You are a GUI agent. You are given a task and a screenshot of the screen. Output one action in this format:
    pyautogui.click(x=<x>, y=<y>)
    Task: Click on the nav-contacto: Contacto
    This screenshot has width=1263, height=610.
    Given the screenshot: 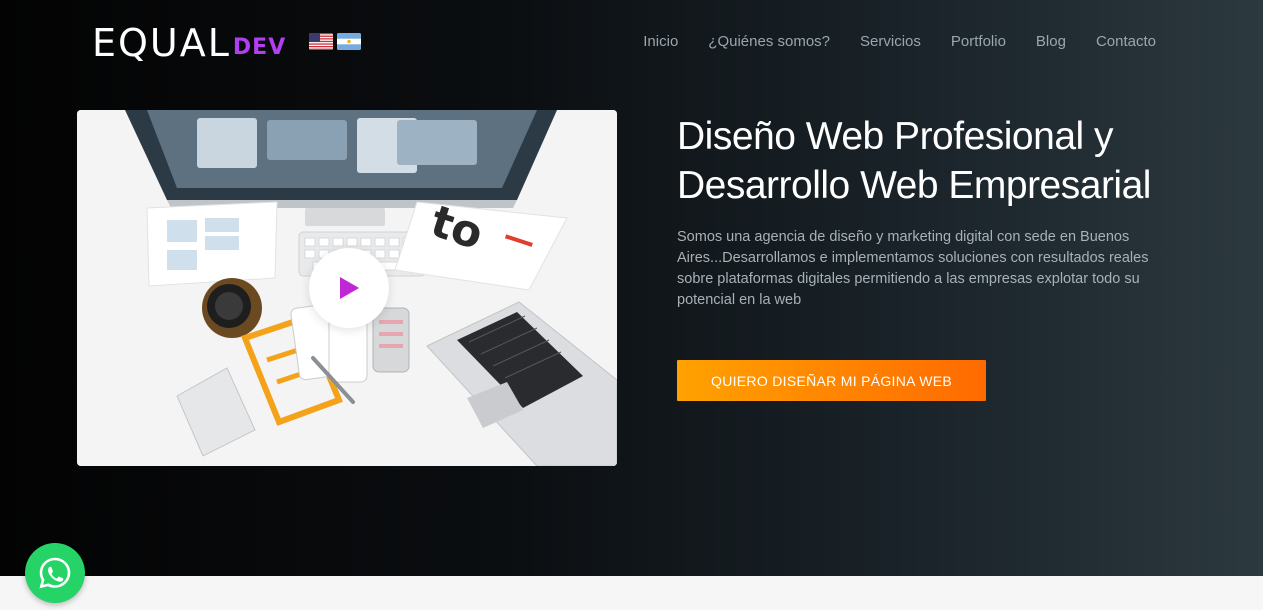 What is the action you would take?
    pyautogui.click(x=1126, y=42)
    